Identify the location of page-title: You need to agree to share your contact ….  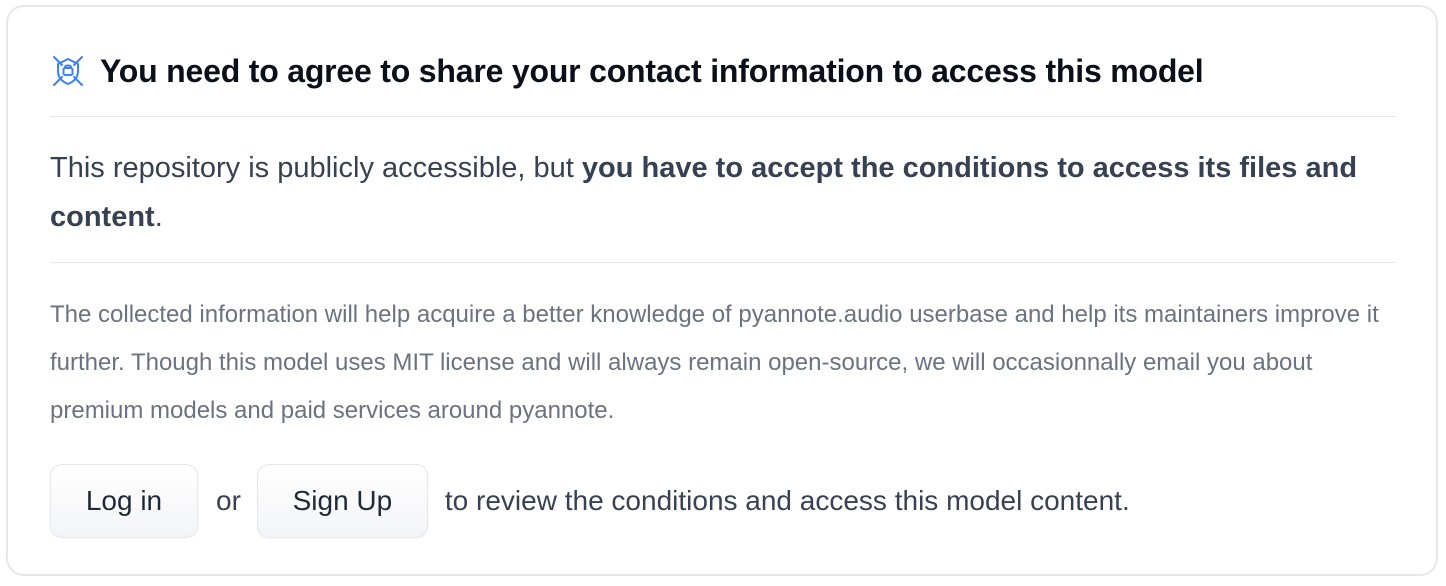
(652, 70).